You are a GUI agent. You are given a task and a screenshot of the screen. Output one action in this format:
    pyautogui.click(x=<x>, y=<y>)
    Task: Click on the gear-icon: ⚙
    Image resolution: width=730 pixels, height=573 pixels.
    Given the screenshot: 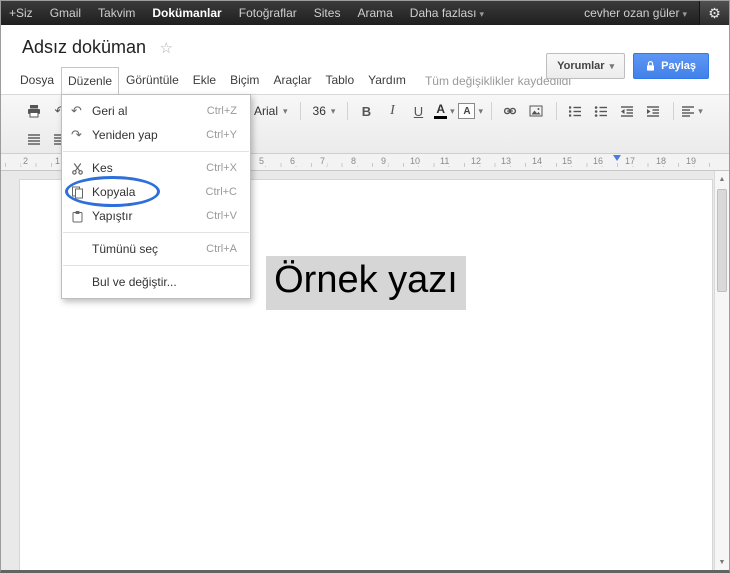 What is the action you would take?
    pyautogui.click(x=714, y=12)
    